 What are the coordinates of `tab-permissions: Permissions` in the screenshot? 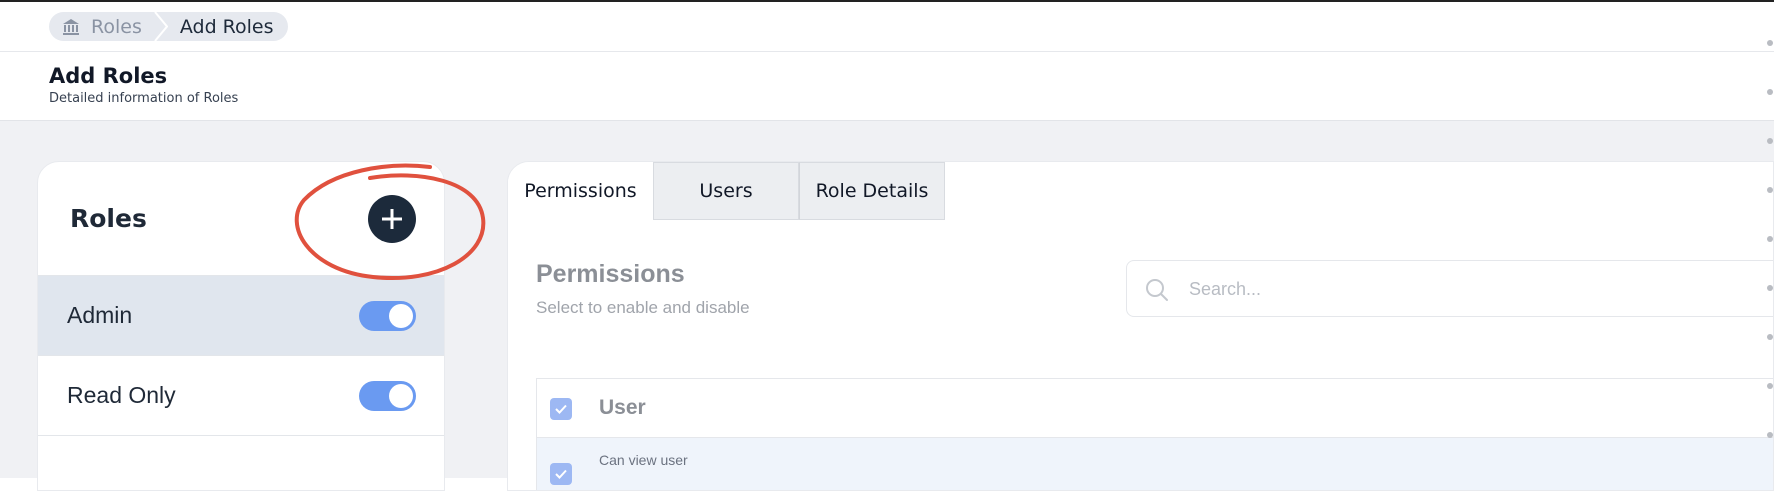 It's located at (580, 191).